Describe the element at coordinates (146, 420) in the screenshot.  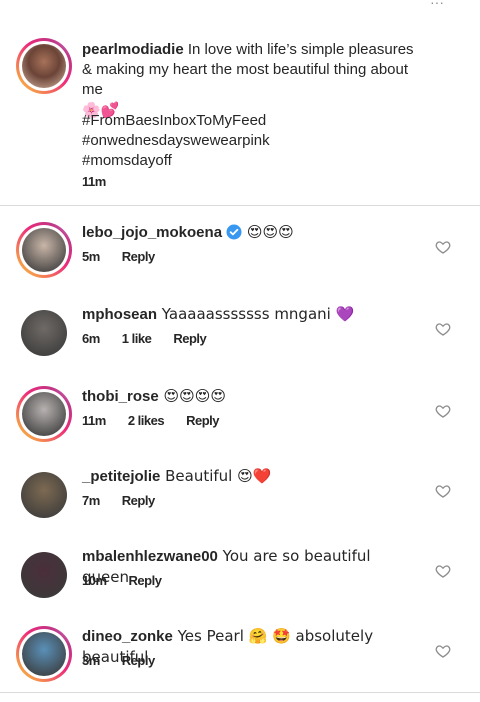
I see `like-count: 2 likes` at that location.